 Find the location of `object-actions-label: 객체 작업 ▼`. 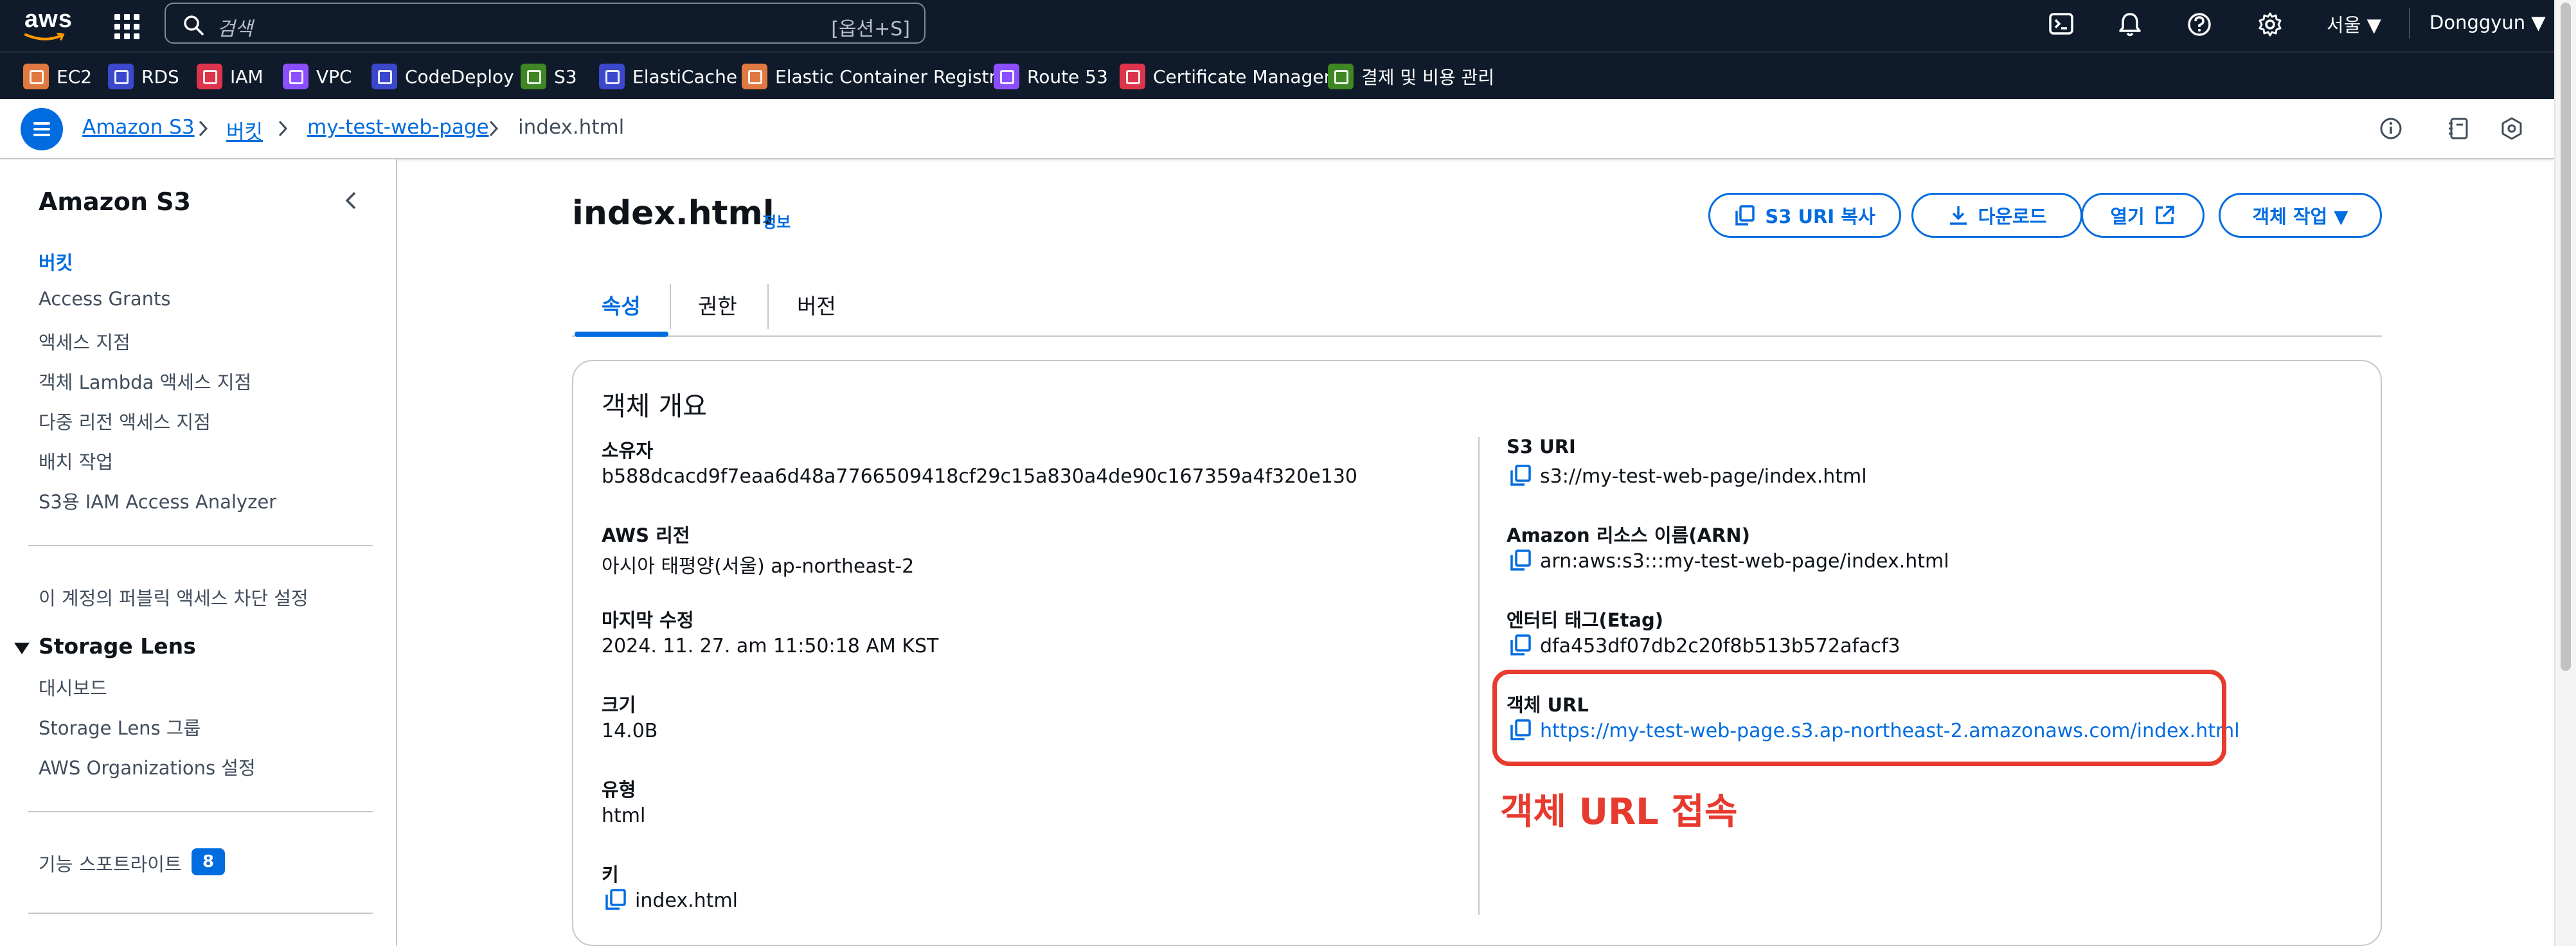

object-actions-label: 객체 작업 ▼ is located at coordinates (2300, 217).